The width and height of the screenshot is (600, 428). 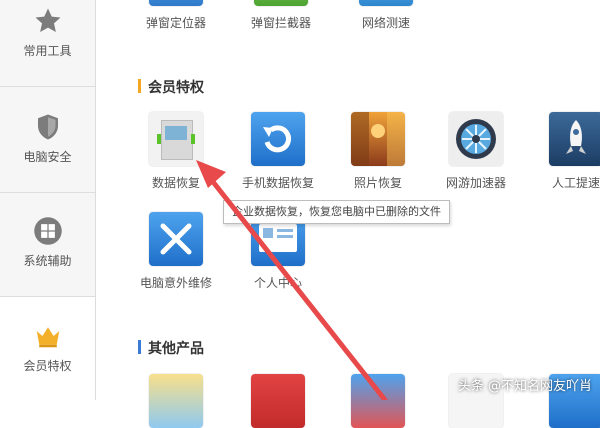 I want to click on tile-network-speed-test: 网络测速, so click(x=386, y=15).